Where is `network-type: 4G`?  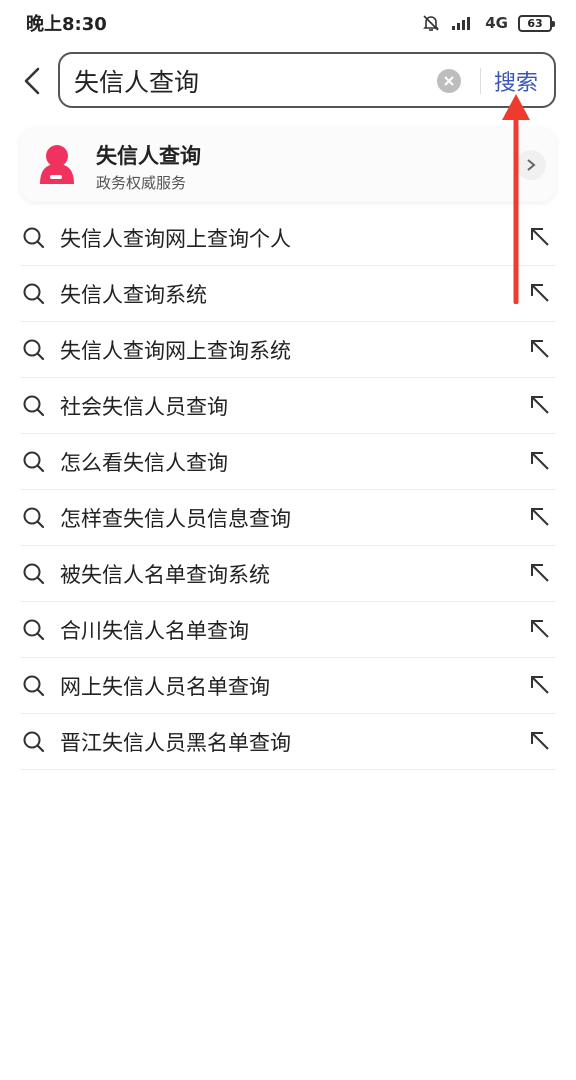 network-type: 4G is located at coordinates (496, 23).